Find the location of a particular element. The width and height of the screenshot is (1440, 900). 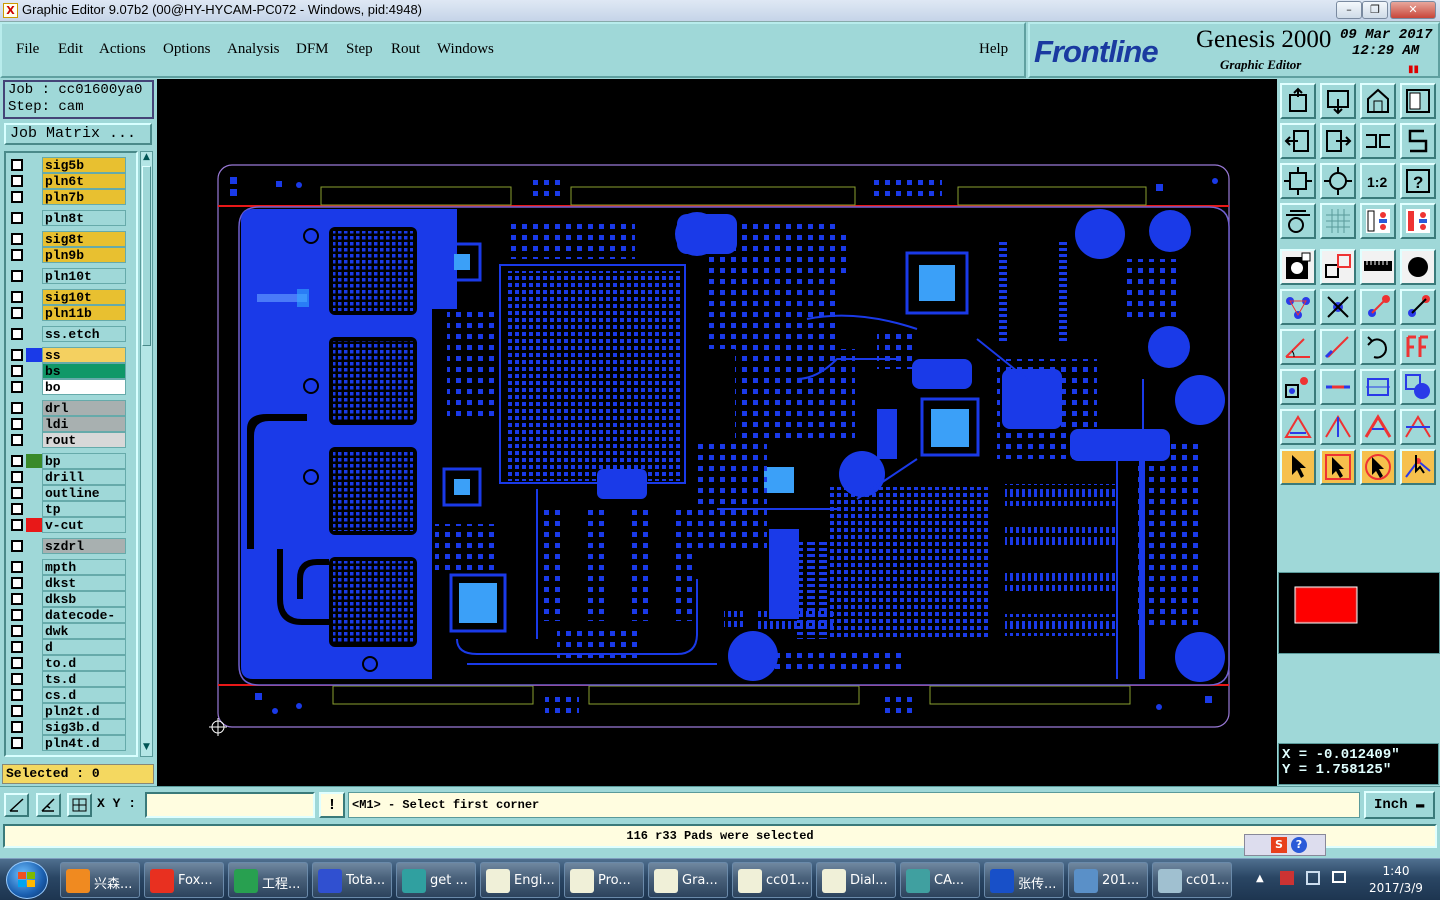

layer-row-szdrl: szdrl is located at coordinates (68, 546).